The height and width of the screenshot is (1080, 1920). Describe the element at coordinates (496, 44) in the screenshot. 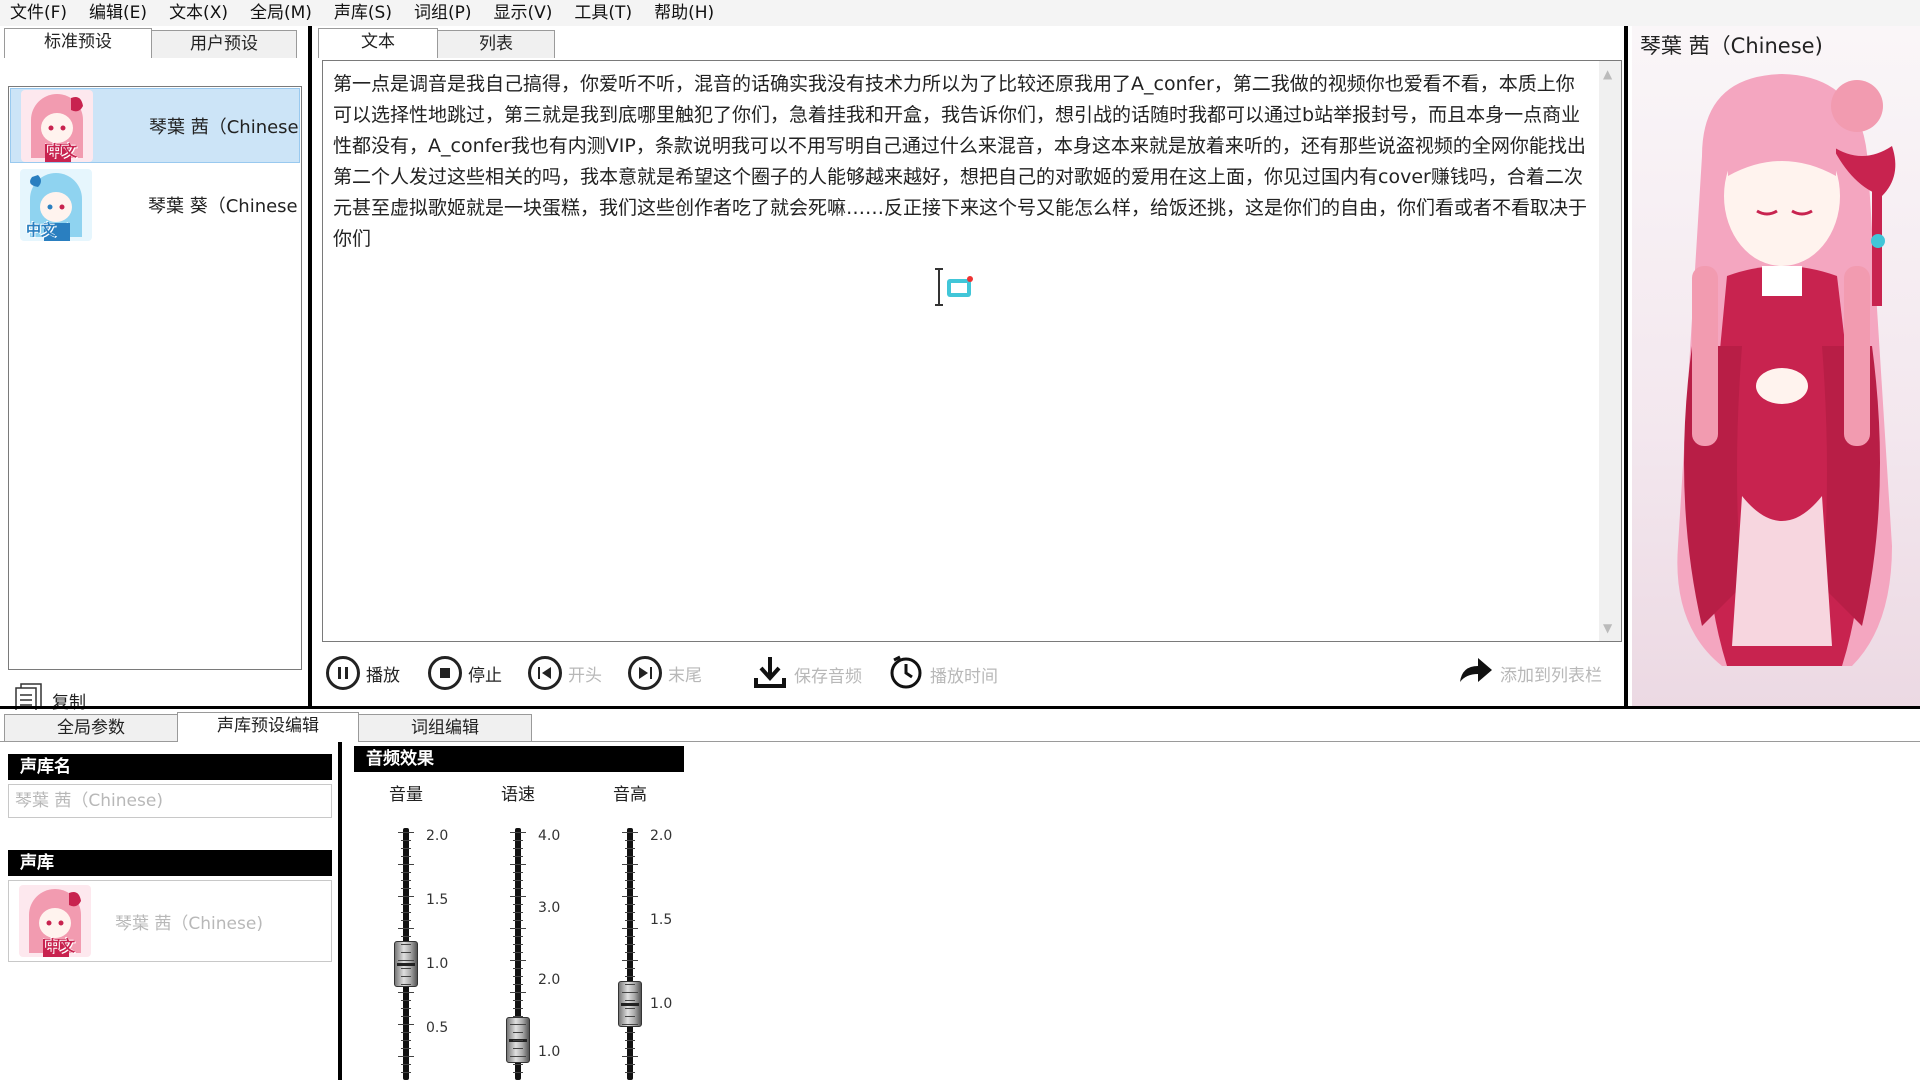

I see `tab-list: 列表` at that location.